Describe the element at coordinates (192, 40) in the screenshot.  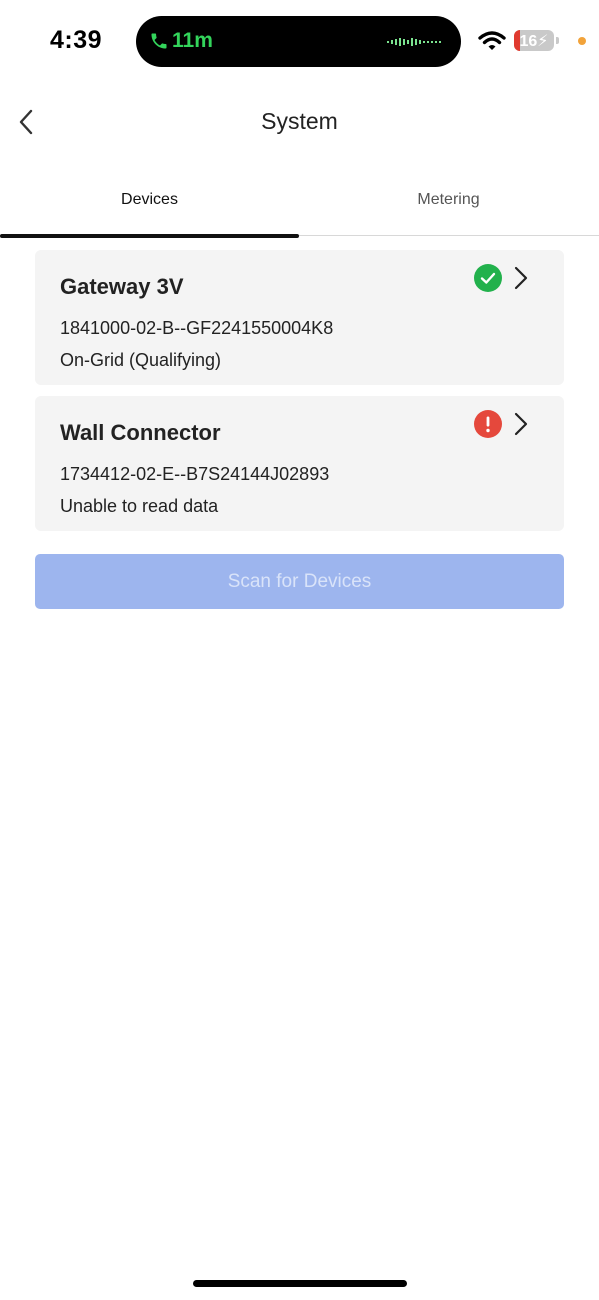
I see `call-timer: 11m` at that location.